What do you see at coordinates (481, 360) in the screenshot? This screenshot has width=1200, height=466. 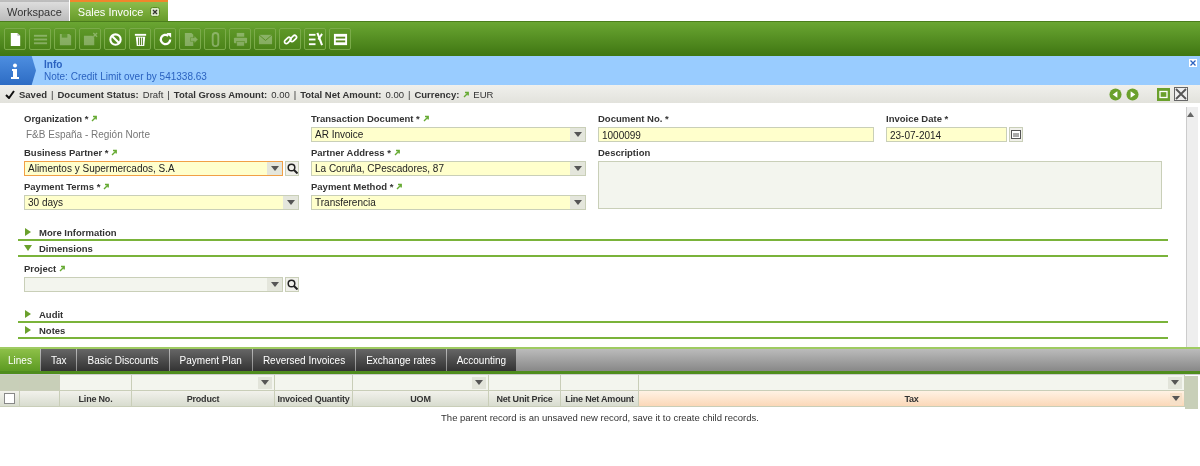 I see `tab: Accounting` at bounding box center [481, 360].